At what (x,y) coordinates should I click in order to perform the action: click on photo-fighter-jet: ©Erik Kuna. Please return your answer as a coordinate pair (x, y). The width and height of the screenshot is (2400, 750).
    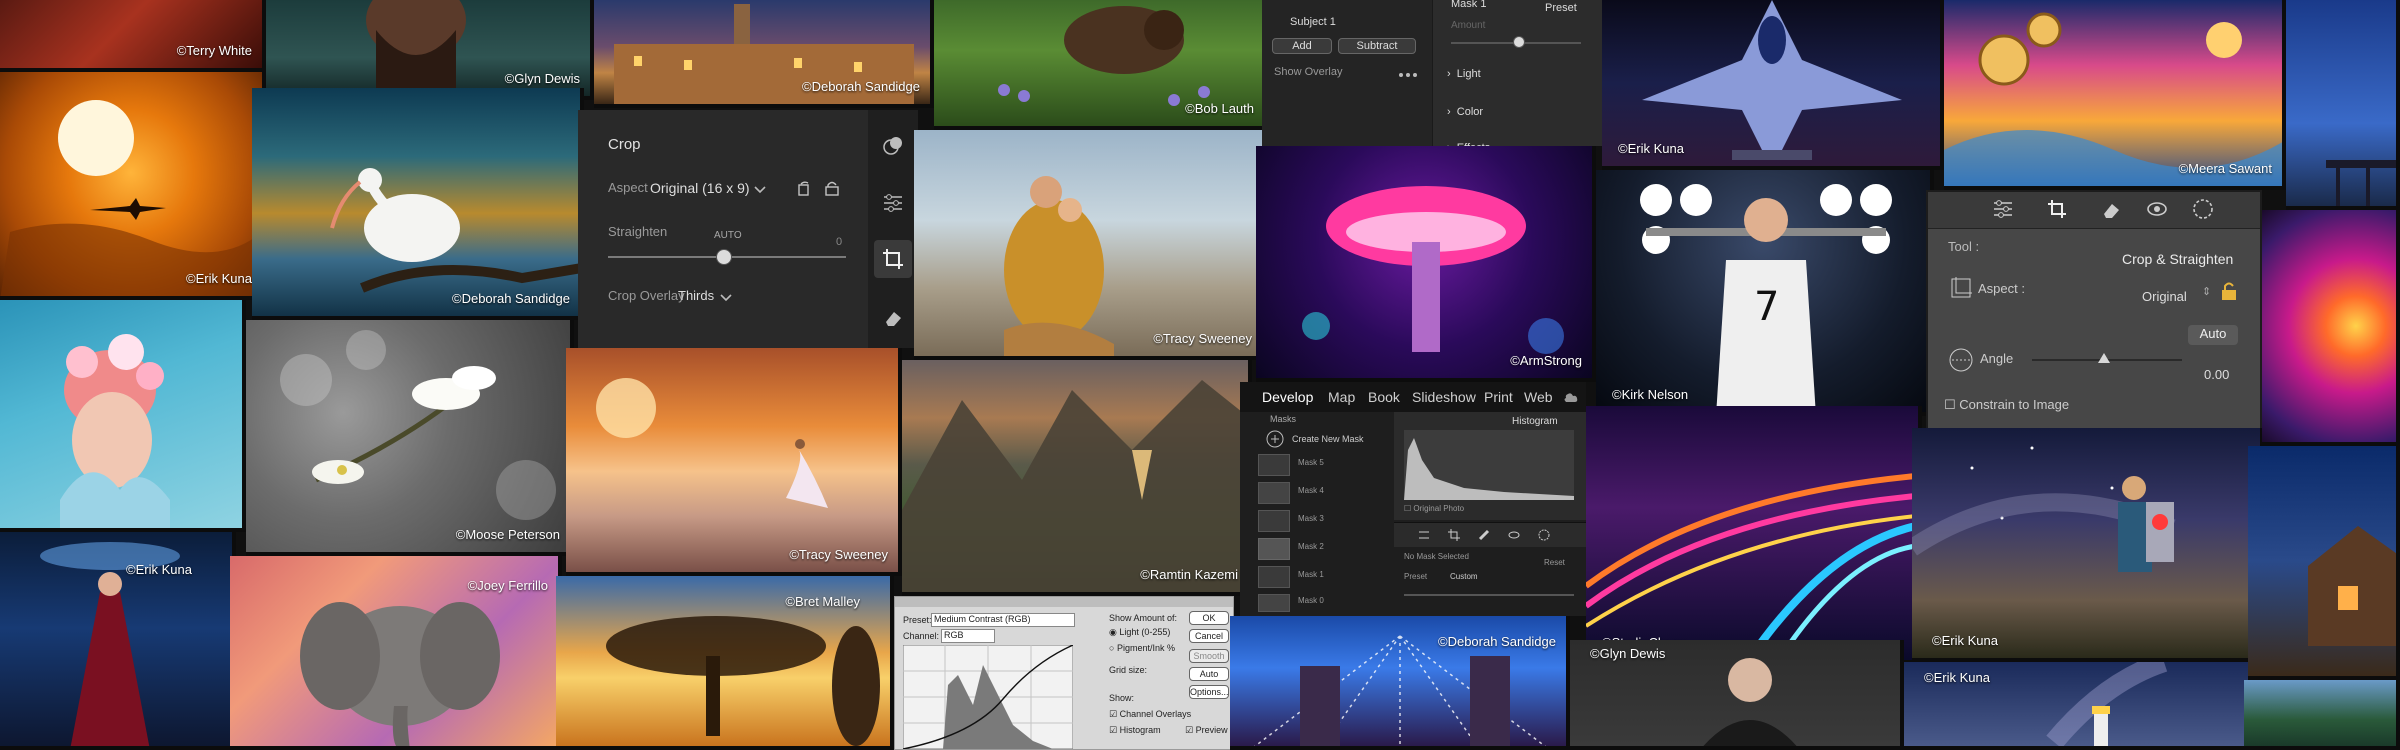
    Looking at the image, I should click on (1773, 85).